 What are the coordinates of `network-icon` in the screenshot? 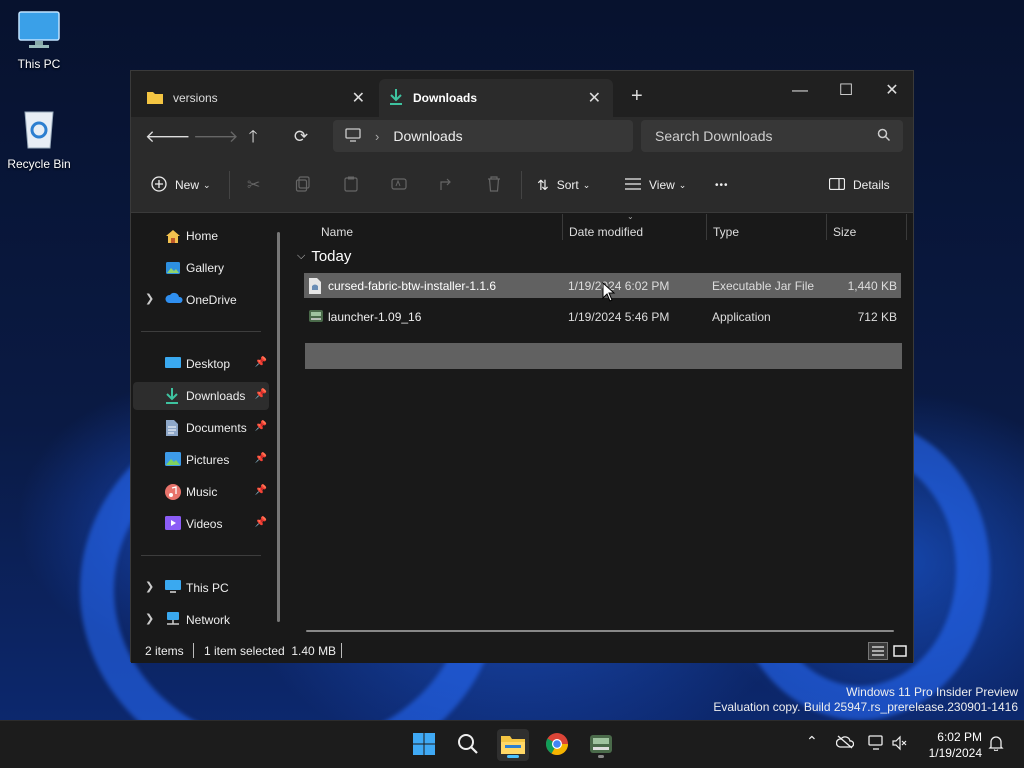 It's located at (173, 620).